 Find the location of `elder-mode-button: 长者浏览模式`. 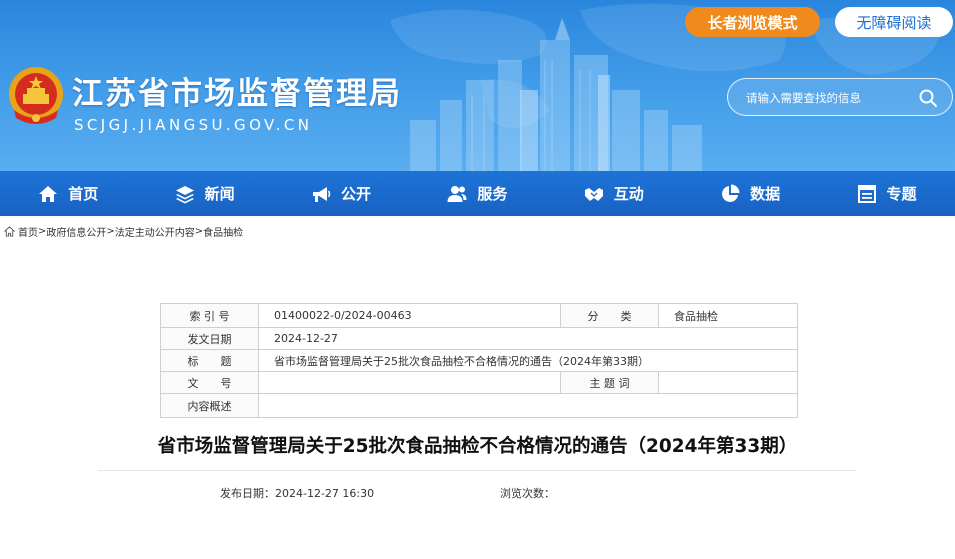

elder-mode-button: 长者浏览模式 is located at coordinates (752, 22).